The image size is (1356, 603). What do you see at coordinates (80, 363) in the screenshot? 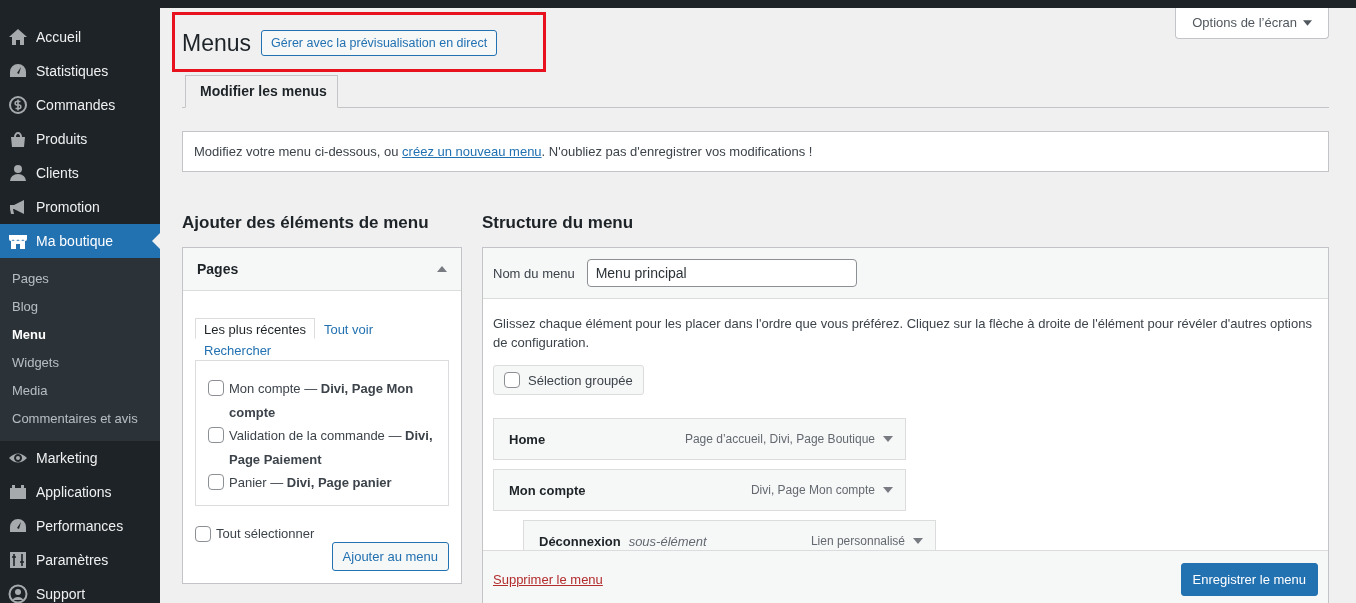
I see `submenu-item: Widgets` at bounding box center [80, 363].